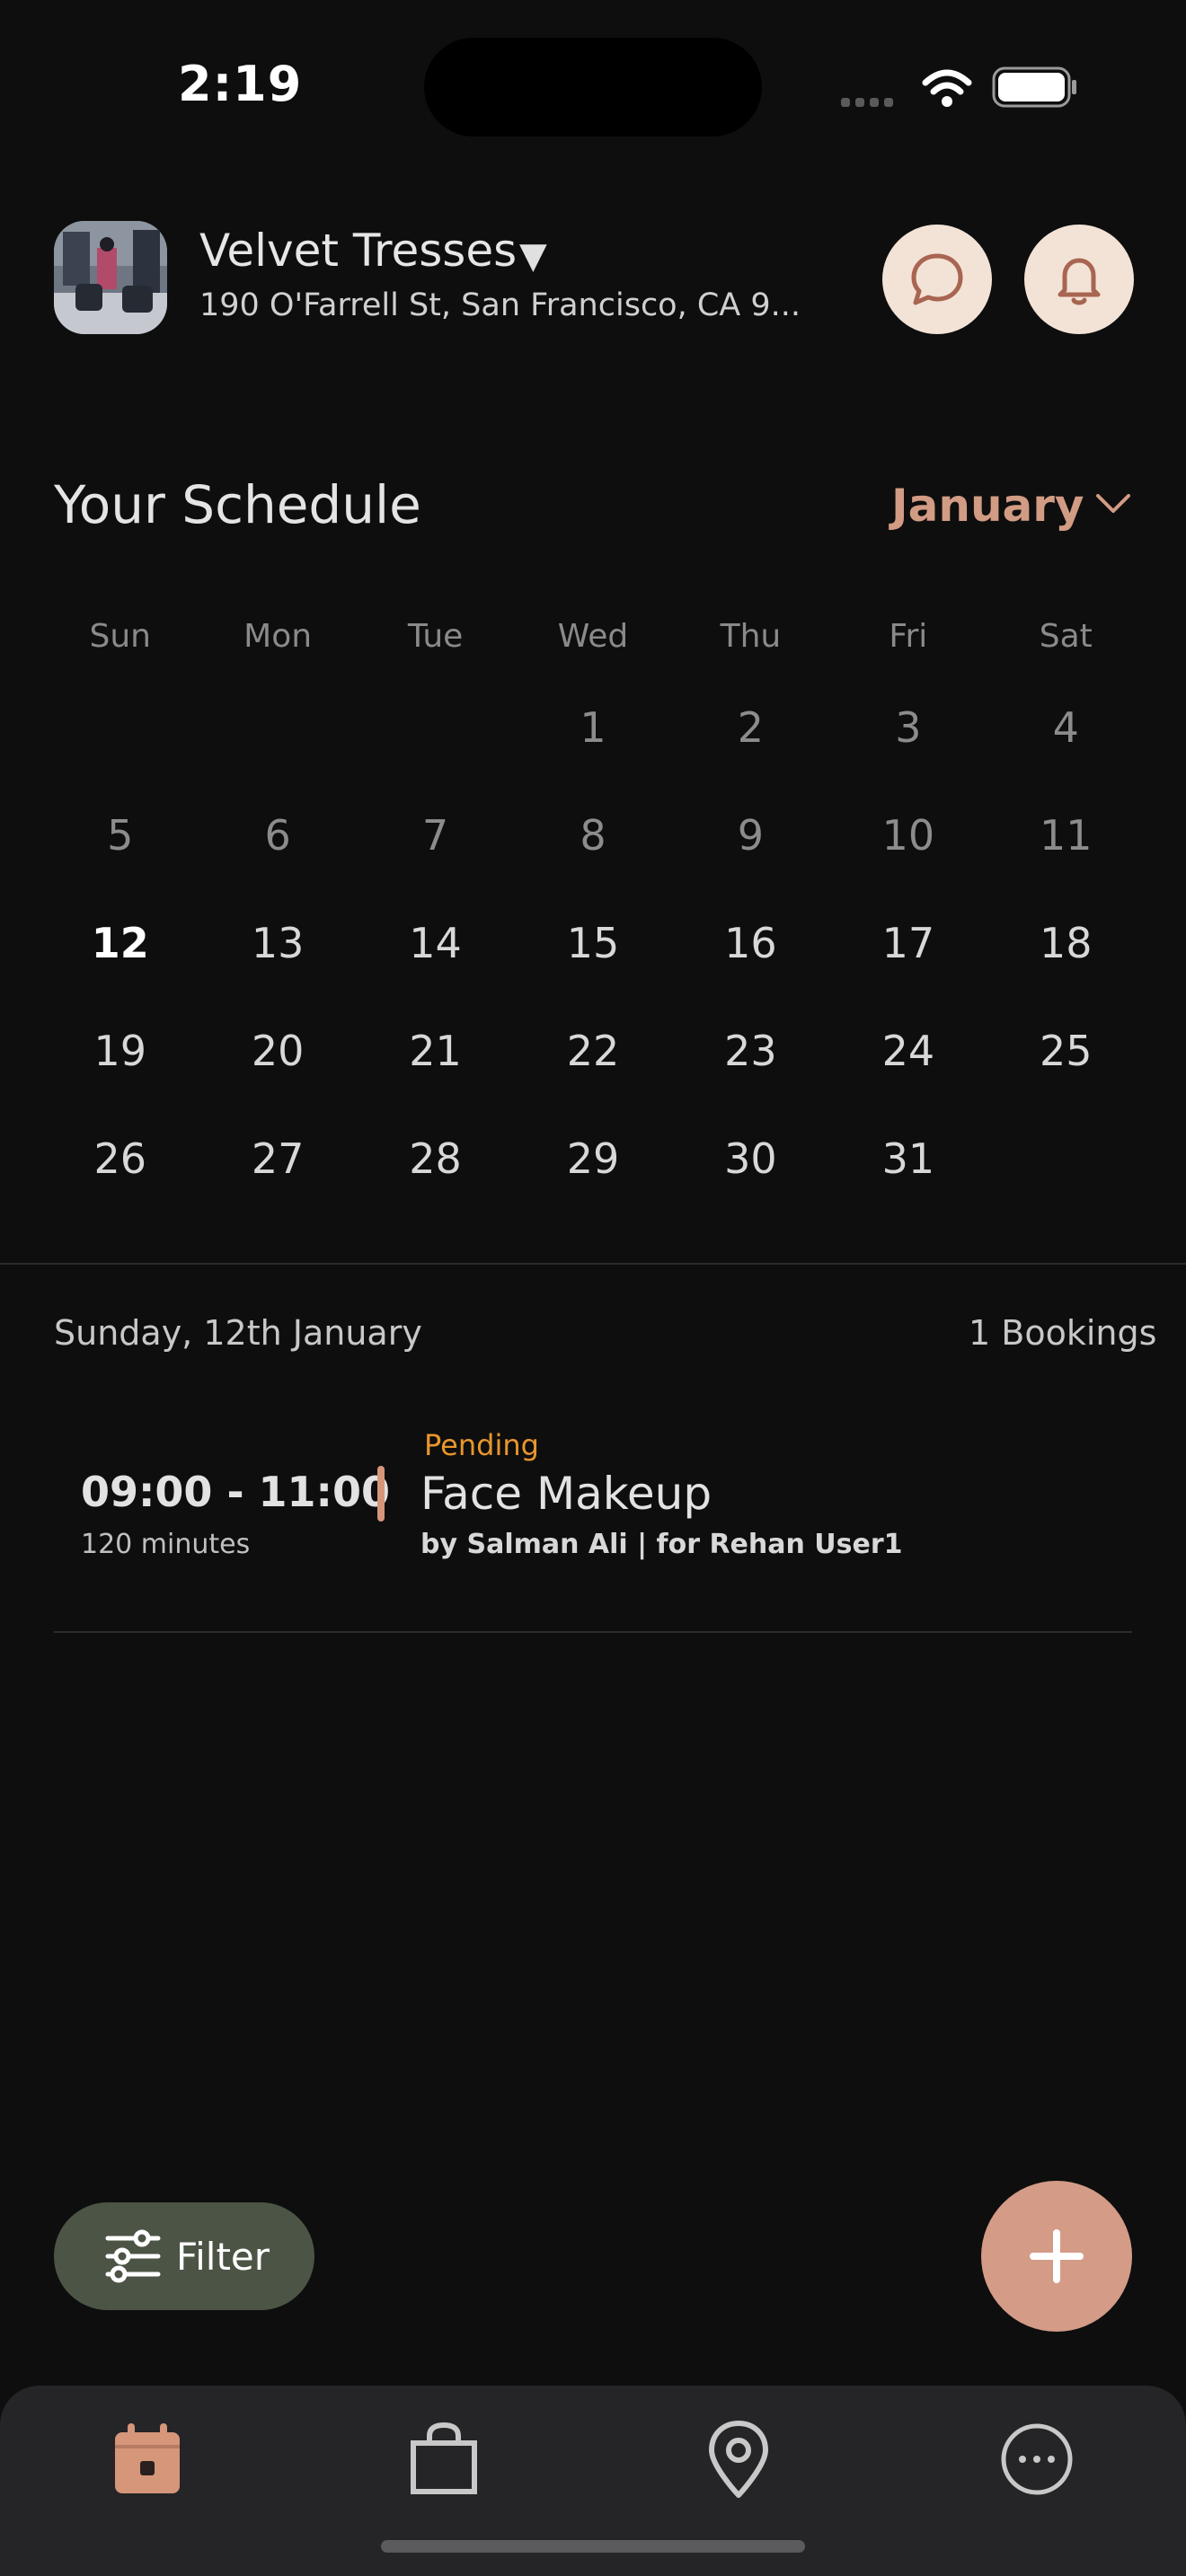 The width and height of the screenshot is (1186, 2576). I want to click on weekday-header: Sun Mon Tue Wed Thu Fri Sat, so click(593, 636).